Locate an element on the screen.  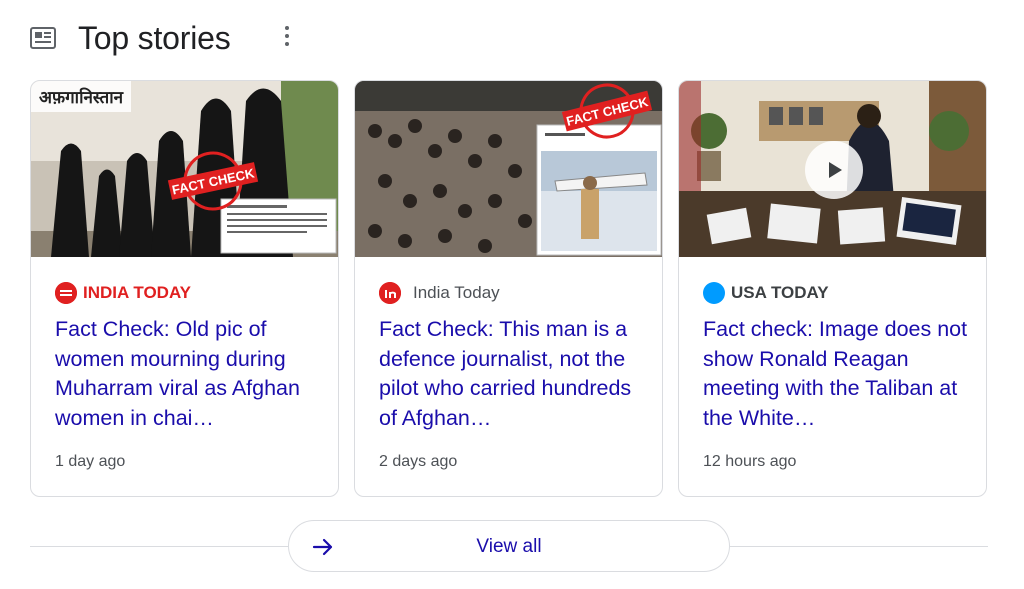
source-name: India Today is located at coordinates (456, 292).